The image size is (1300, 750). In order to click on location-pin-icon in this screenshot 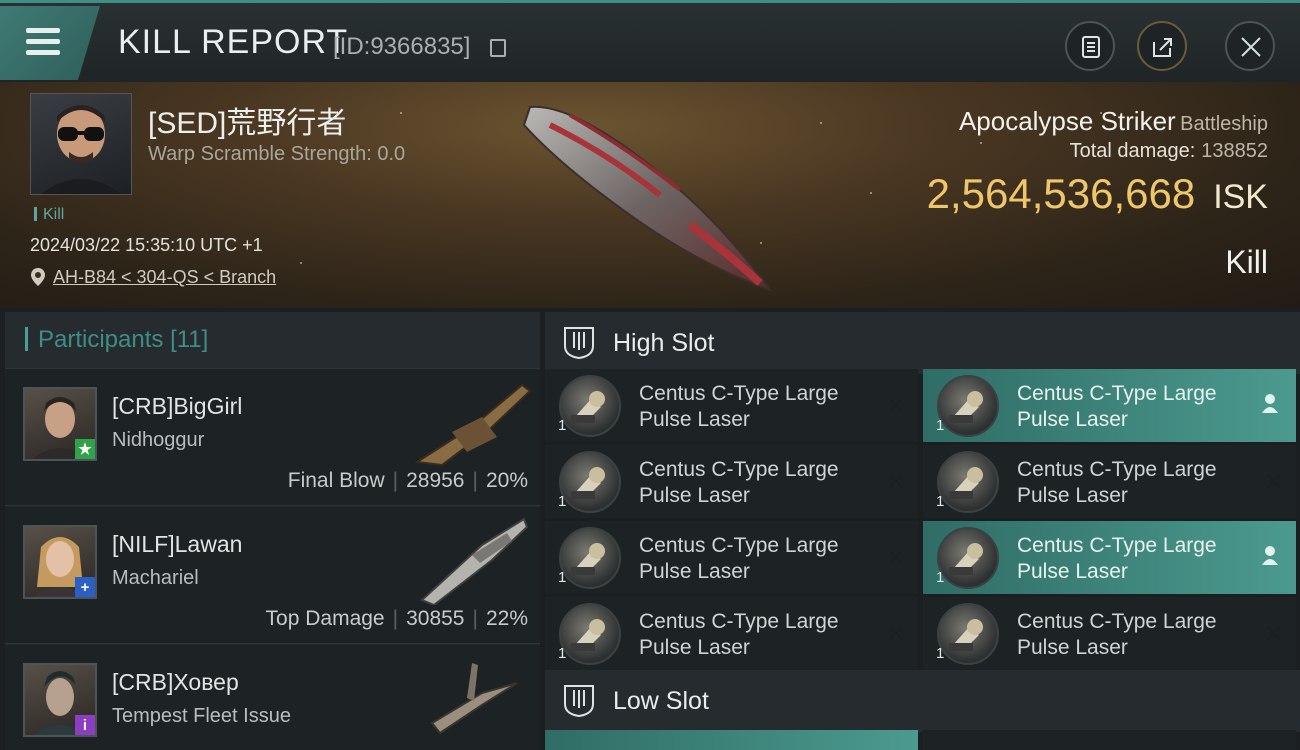, I will do `click(38, 277)`.